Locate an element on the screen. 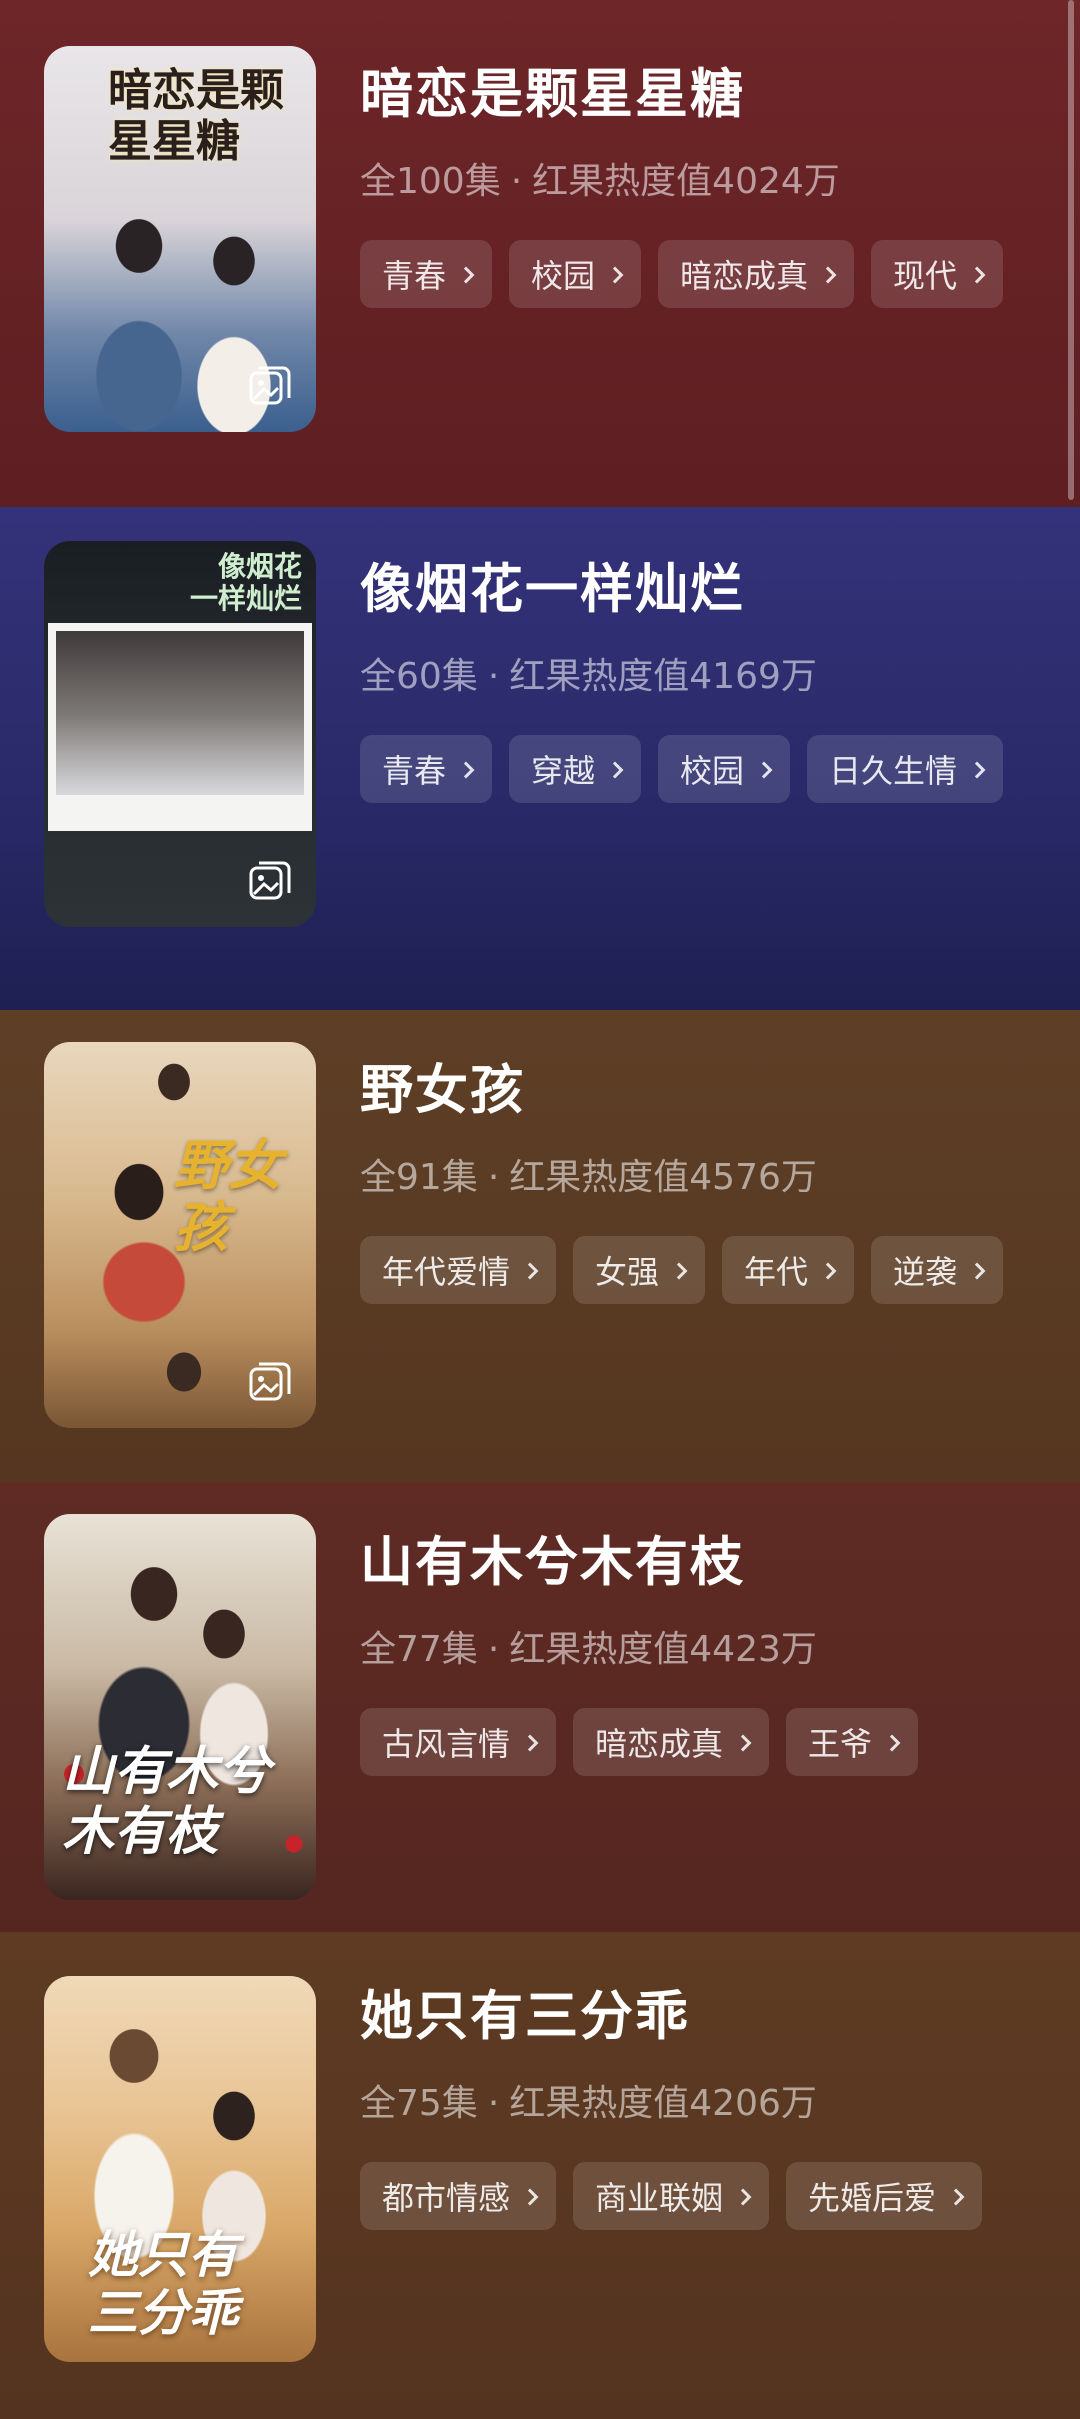 Image resolution: width=1080 pixels, height=2419 pixels. tag-chip: 日久生情 is located at coordinates (905, 769).